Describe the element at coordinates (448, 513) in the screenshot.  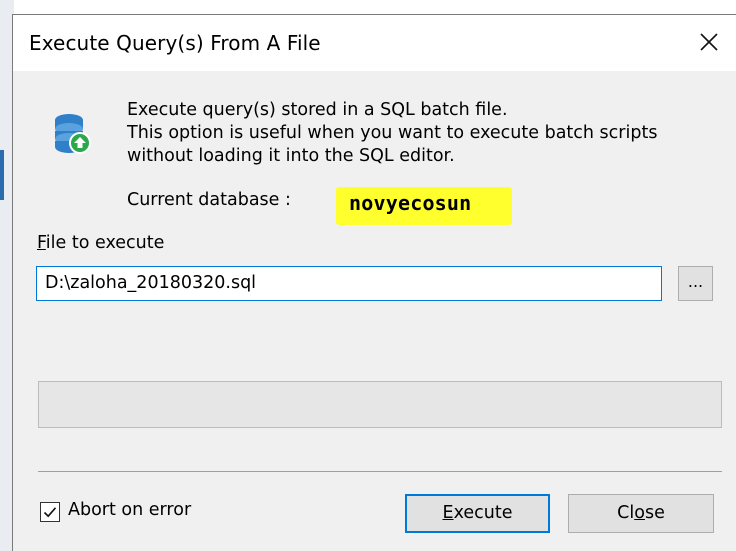
I see `execute-accelerator: E` at that location.